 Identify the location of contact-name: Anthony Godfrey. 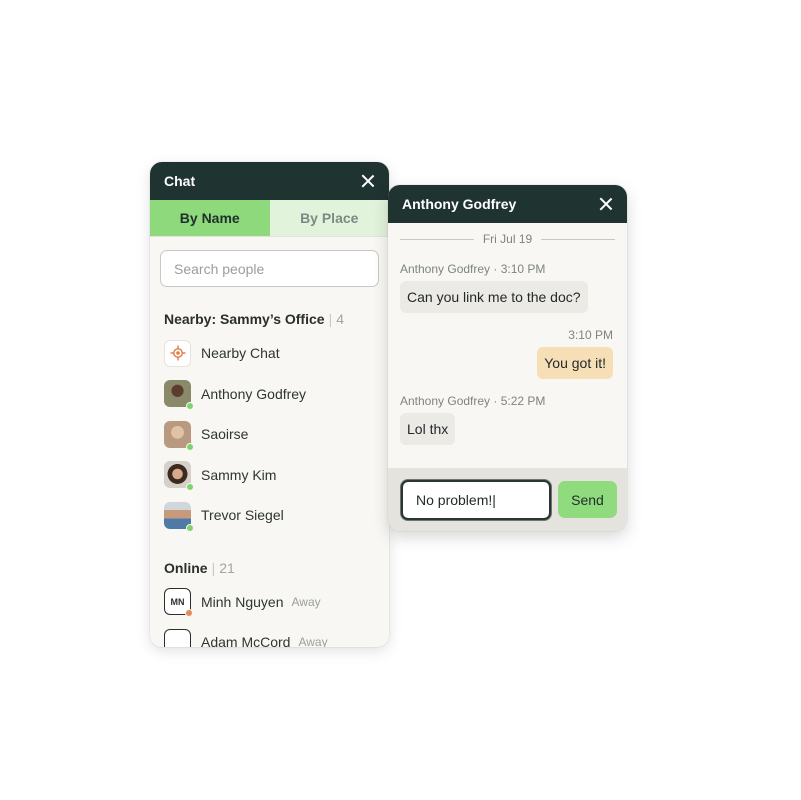
(254, 393).